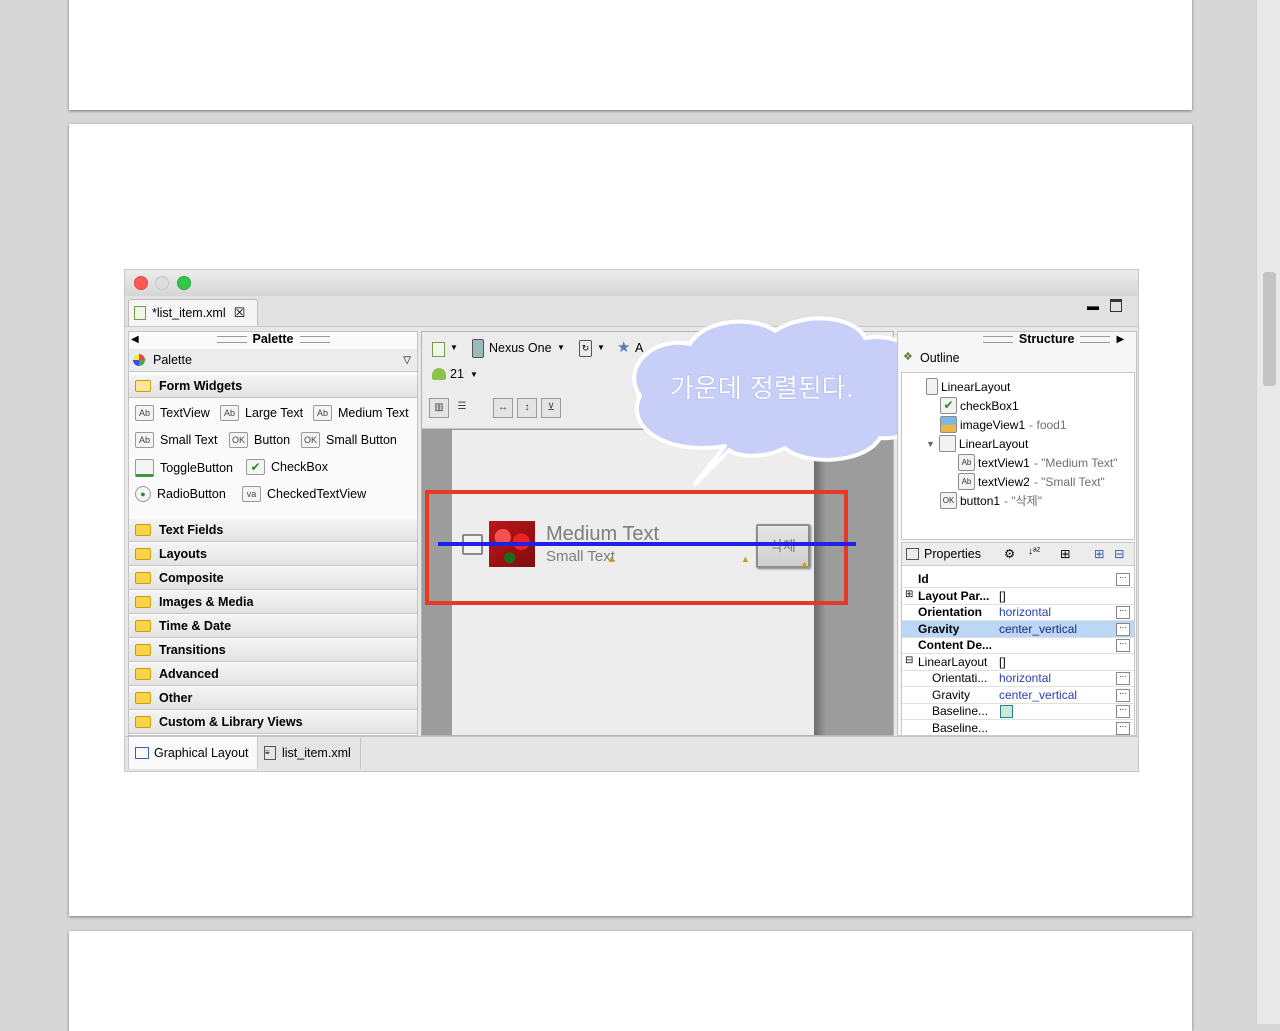 Image resolution: width=1280 pixels, height=1031 pixels. Describe the element at coordinates (184, 468) in the screenshot. I see `widget-togglebutton: ToggleButton` at that location.